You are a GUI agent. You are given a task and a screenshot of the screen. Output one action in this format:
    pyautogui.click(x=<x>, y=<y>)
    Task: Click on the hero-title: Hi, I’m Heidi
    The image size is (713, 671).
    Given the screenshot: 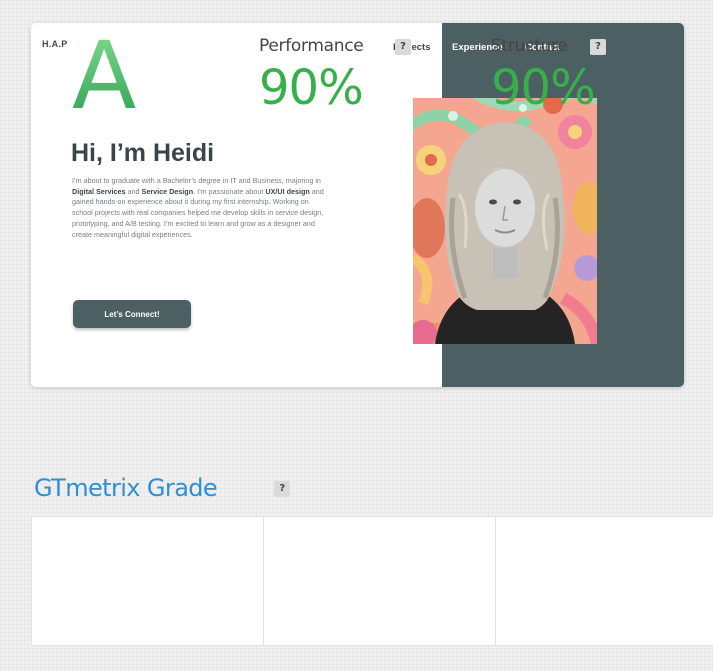 What is the action you would take?
    pyautogui.click(x=143, y=153)
    